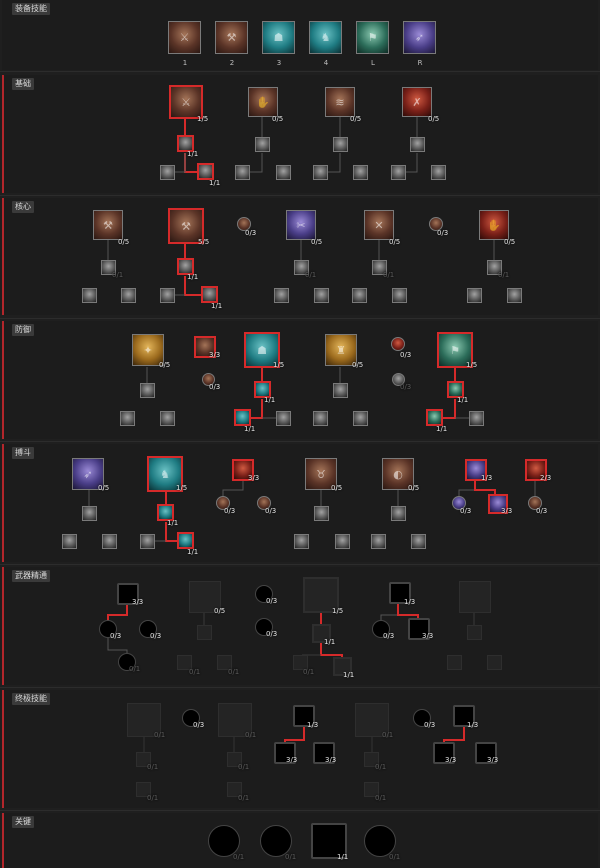 The width and height of the screenshot is (600, 868). I want to click on skill-rend: ✋, so click(494, 225).